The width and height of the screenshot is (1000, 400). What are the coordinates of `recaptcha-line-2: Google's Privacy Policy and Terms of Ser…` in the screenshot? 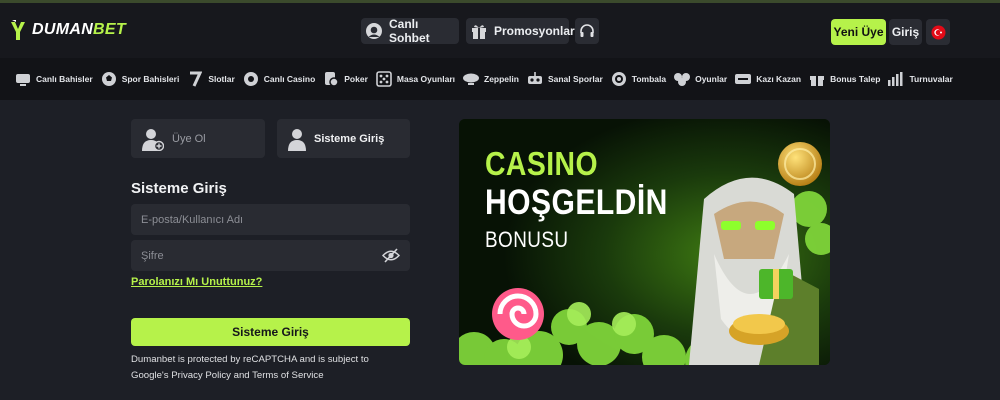 It's located at (227, 375).